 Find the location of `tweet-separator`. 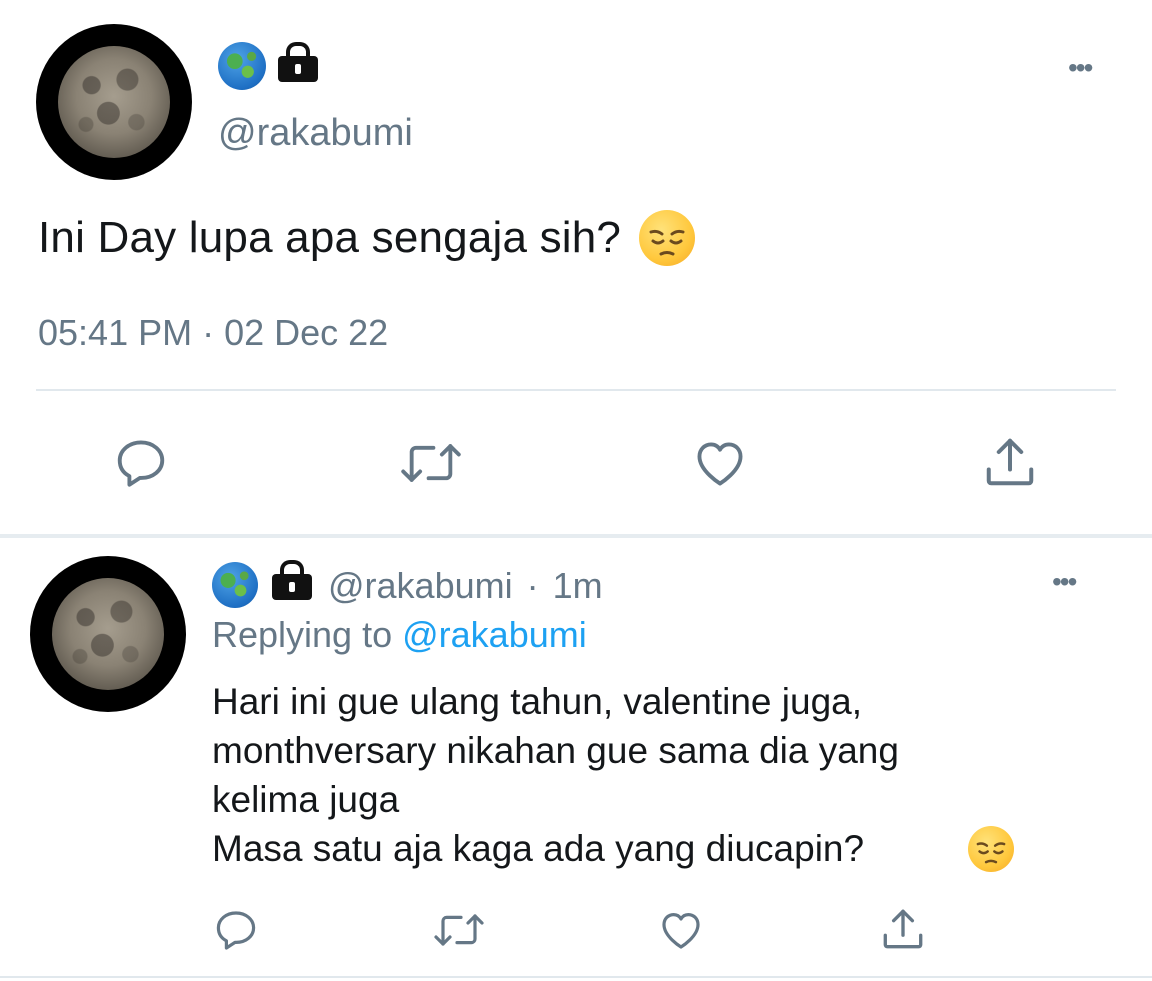

tweet-separator is located at coordinates (576, 536).